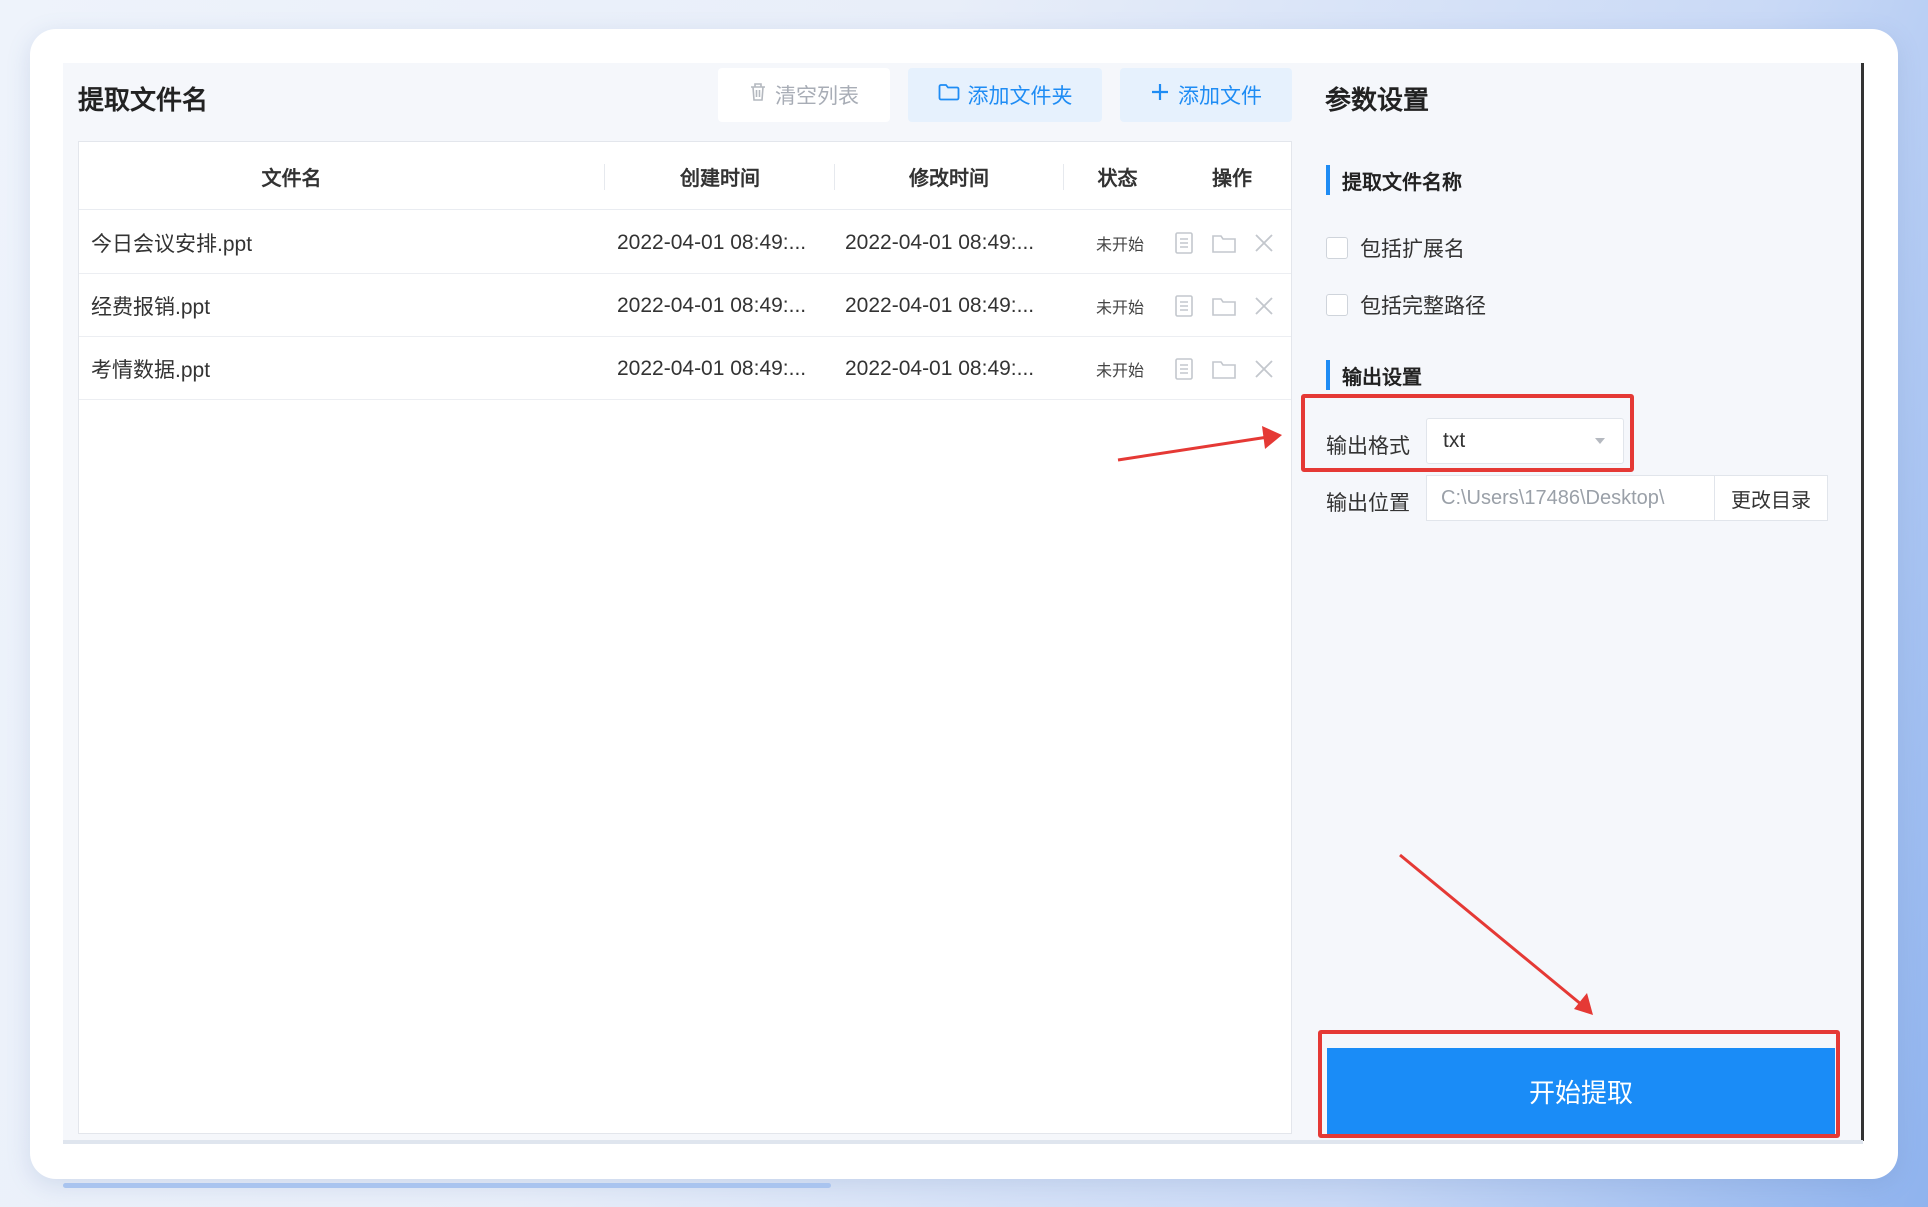  I want to click on section-heading-extract: 提取文件名称, so click(1394, 180).